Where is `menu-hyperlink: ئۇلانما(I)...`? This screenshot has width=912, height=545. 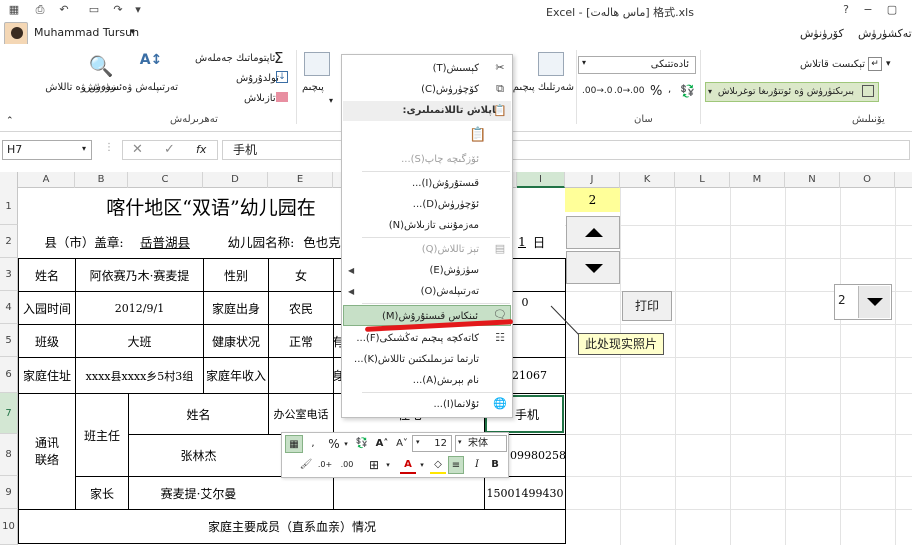
menu-hyperlink: ئۇلانما(I)... is located at coordinates (427, 404).